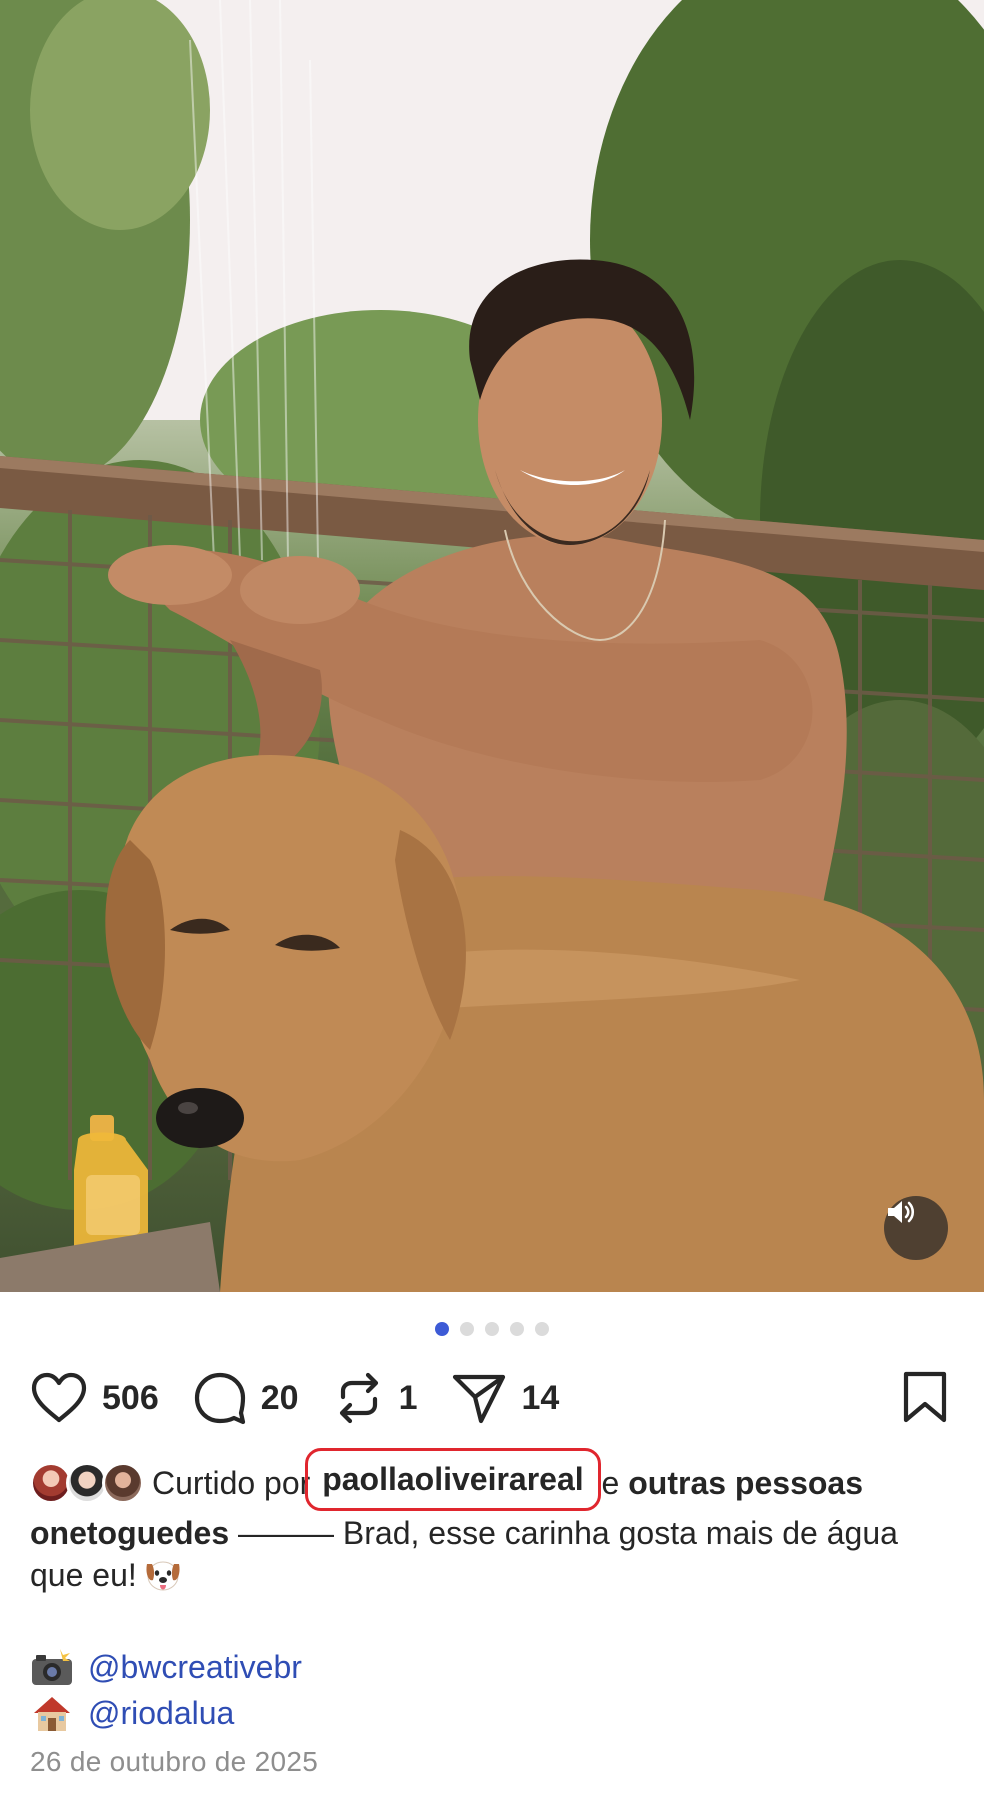  I want to click on heart-icon, so click(59, 1398).